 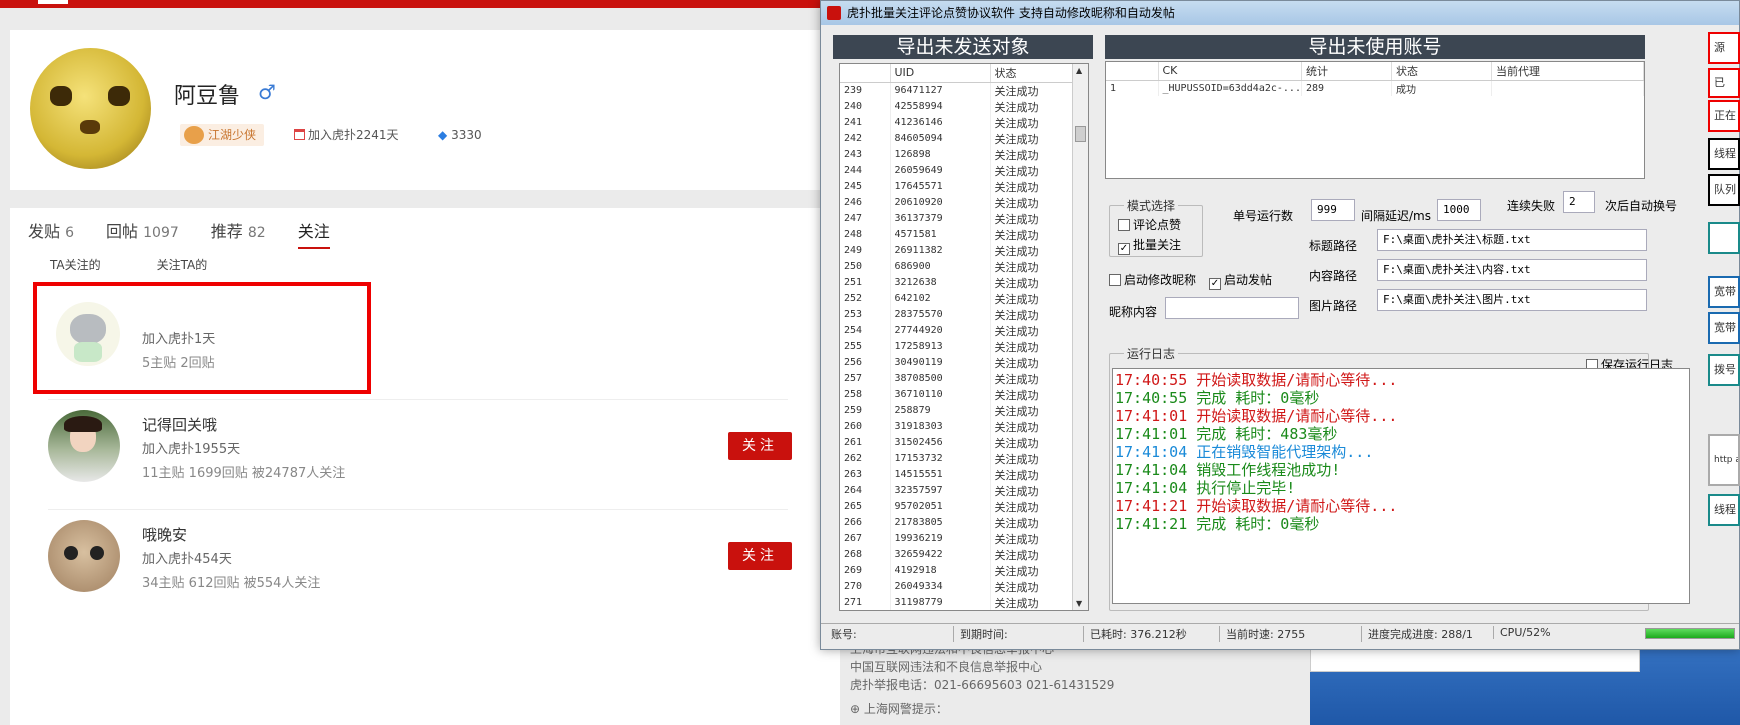 I want to click on table-row: 260 31918303 关注成功, so click(x=964, y=426).